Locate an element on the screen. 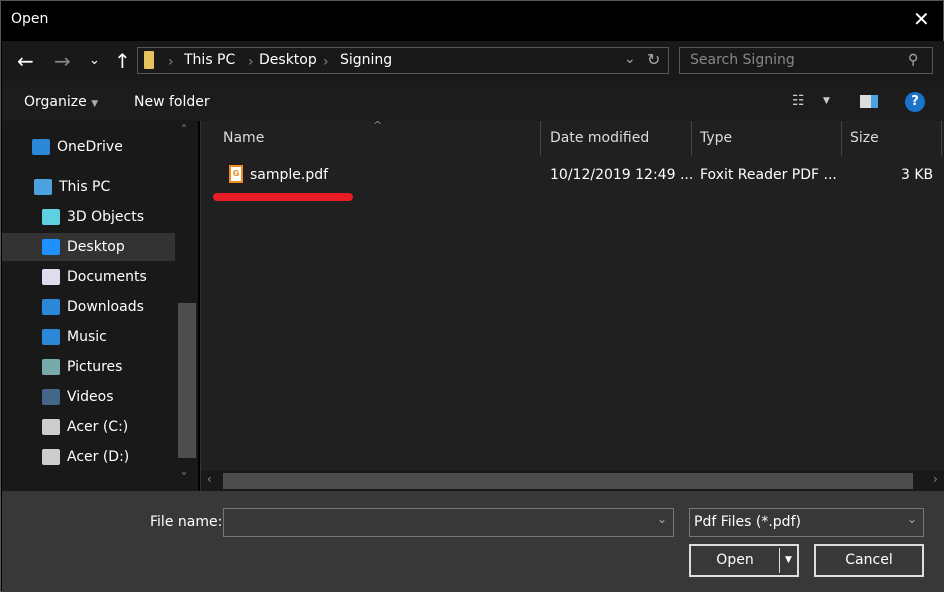 The image size is (944, 592). videos-icon is located at coordinates (51, 397).